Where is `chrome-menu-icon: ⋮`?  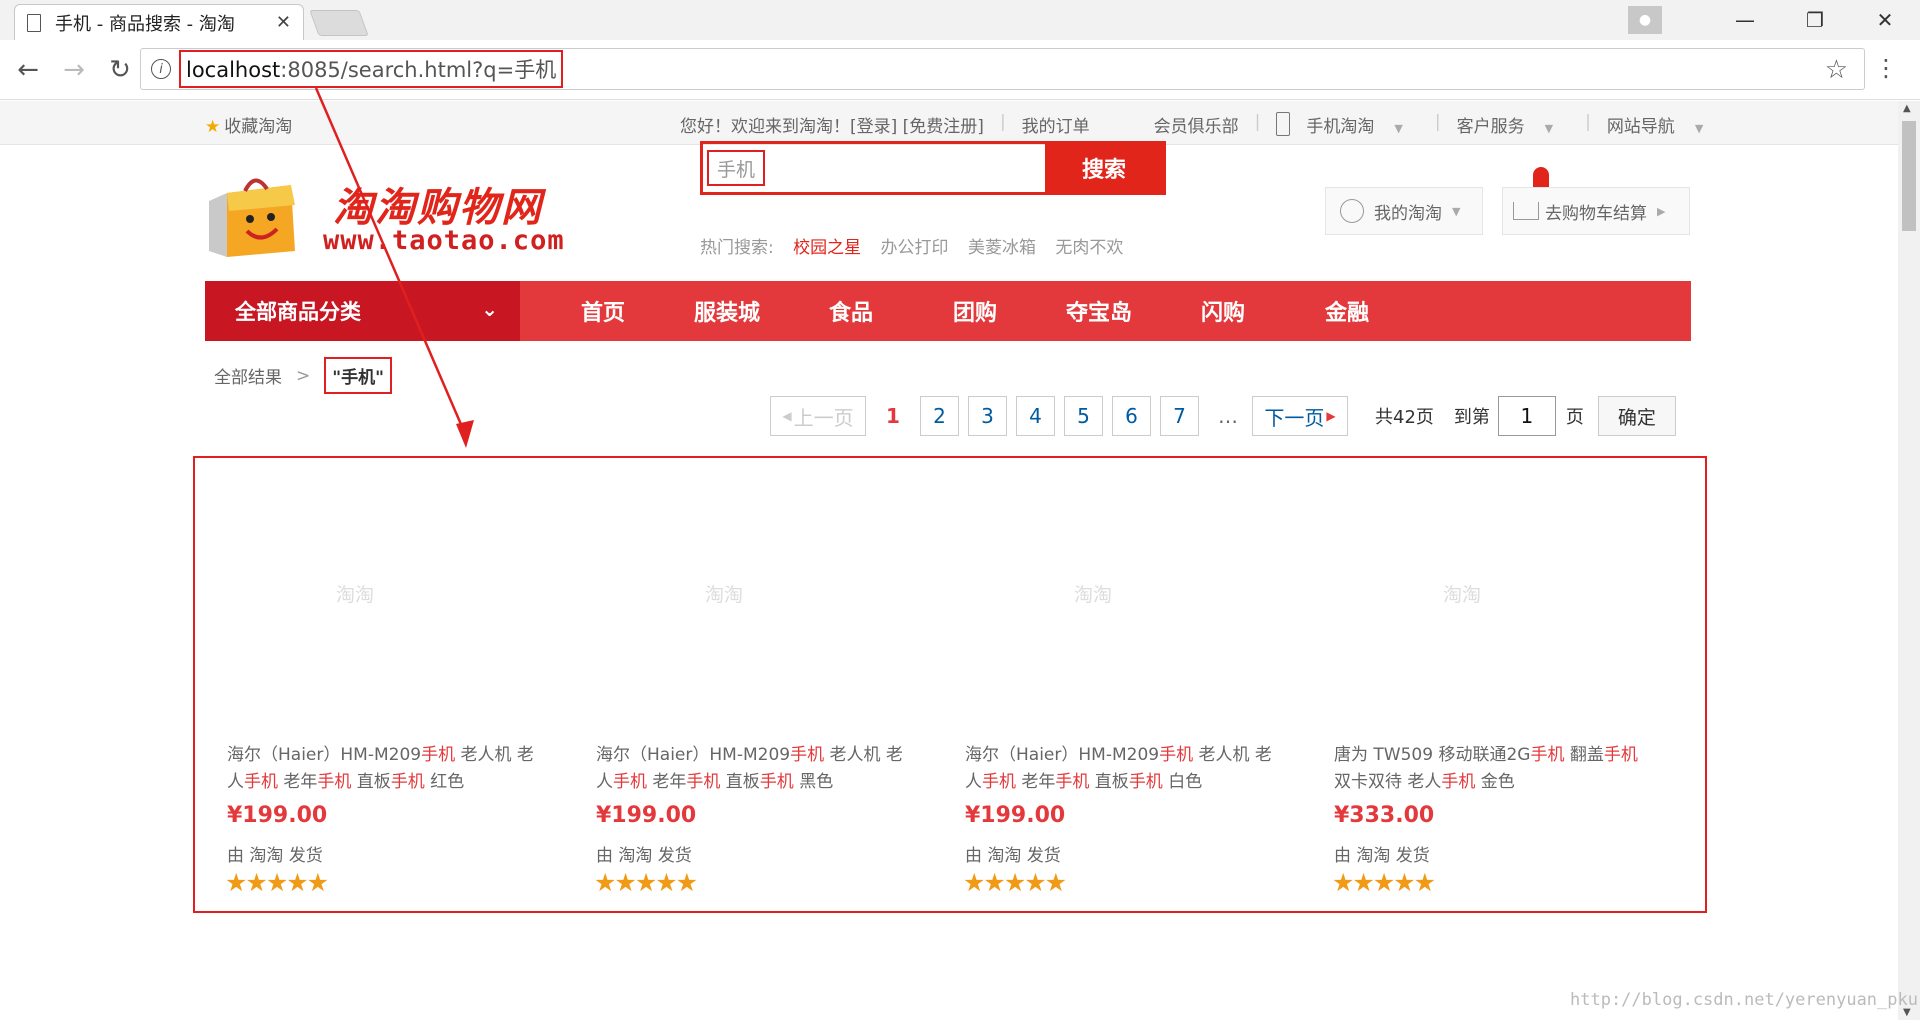
chrome-menu-icon: ⋮ is located at coordinates (1886, 68).